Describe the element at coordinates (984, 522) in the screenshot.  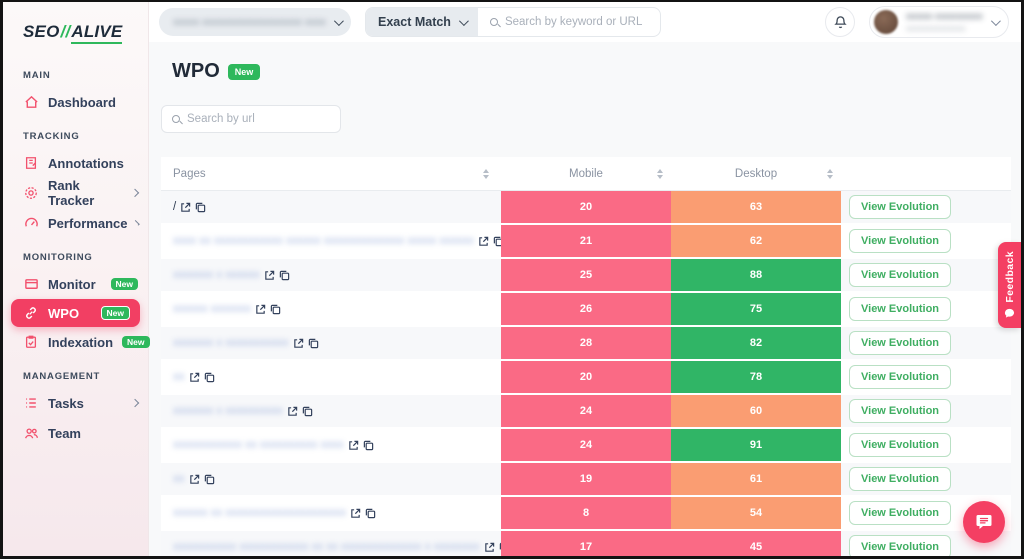
I see `chat-widget-button` at that location.